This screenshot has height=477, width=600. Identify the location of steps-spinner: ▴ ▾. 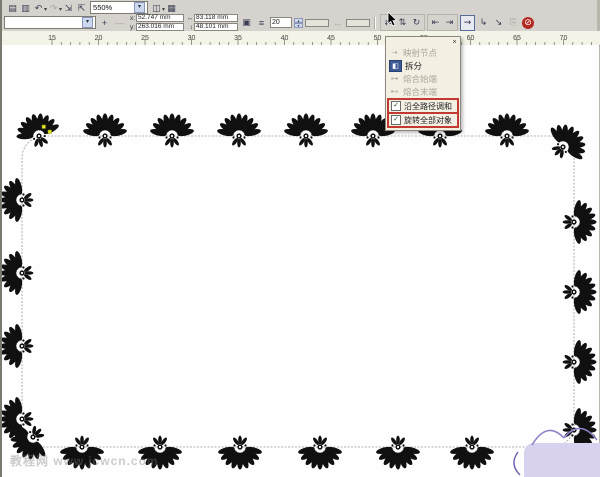
(298, 22).